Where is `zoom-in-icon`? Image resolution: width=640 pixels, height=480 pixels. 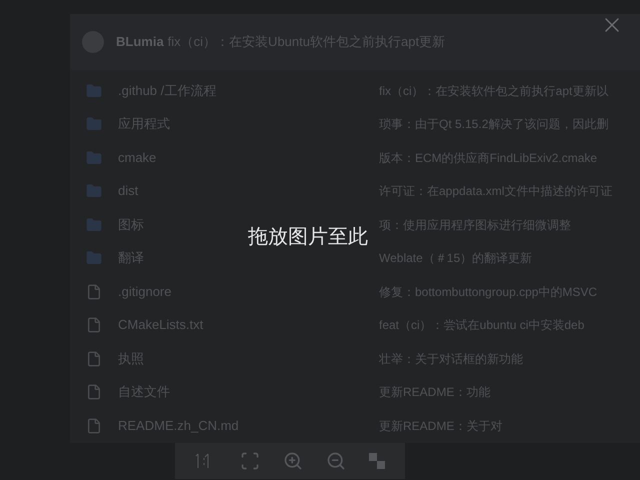 zoom-in-icon is located at coordinates (292, 461).